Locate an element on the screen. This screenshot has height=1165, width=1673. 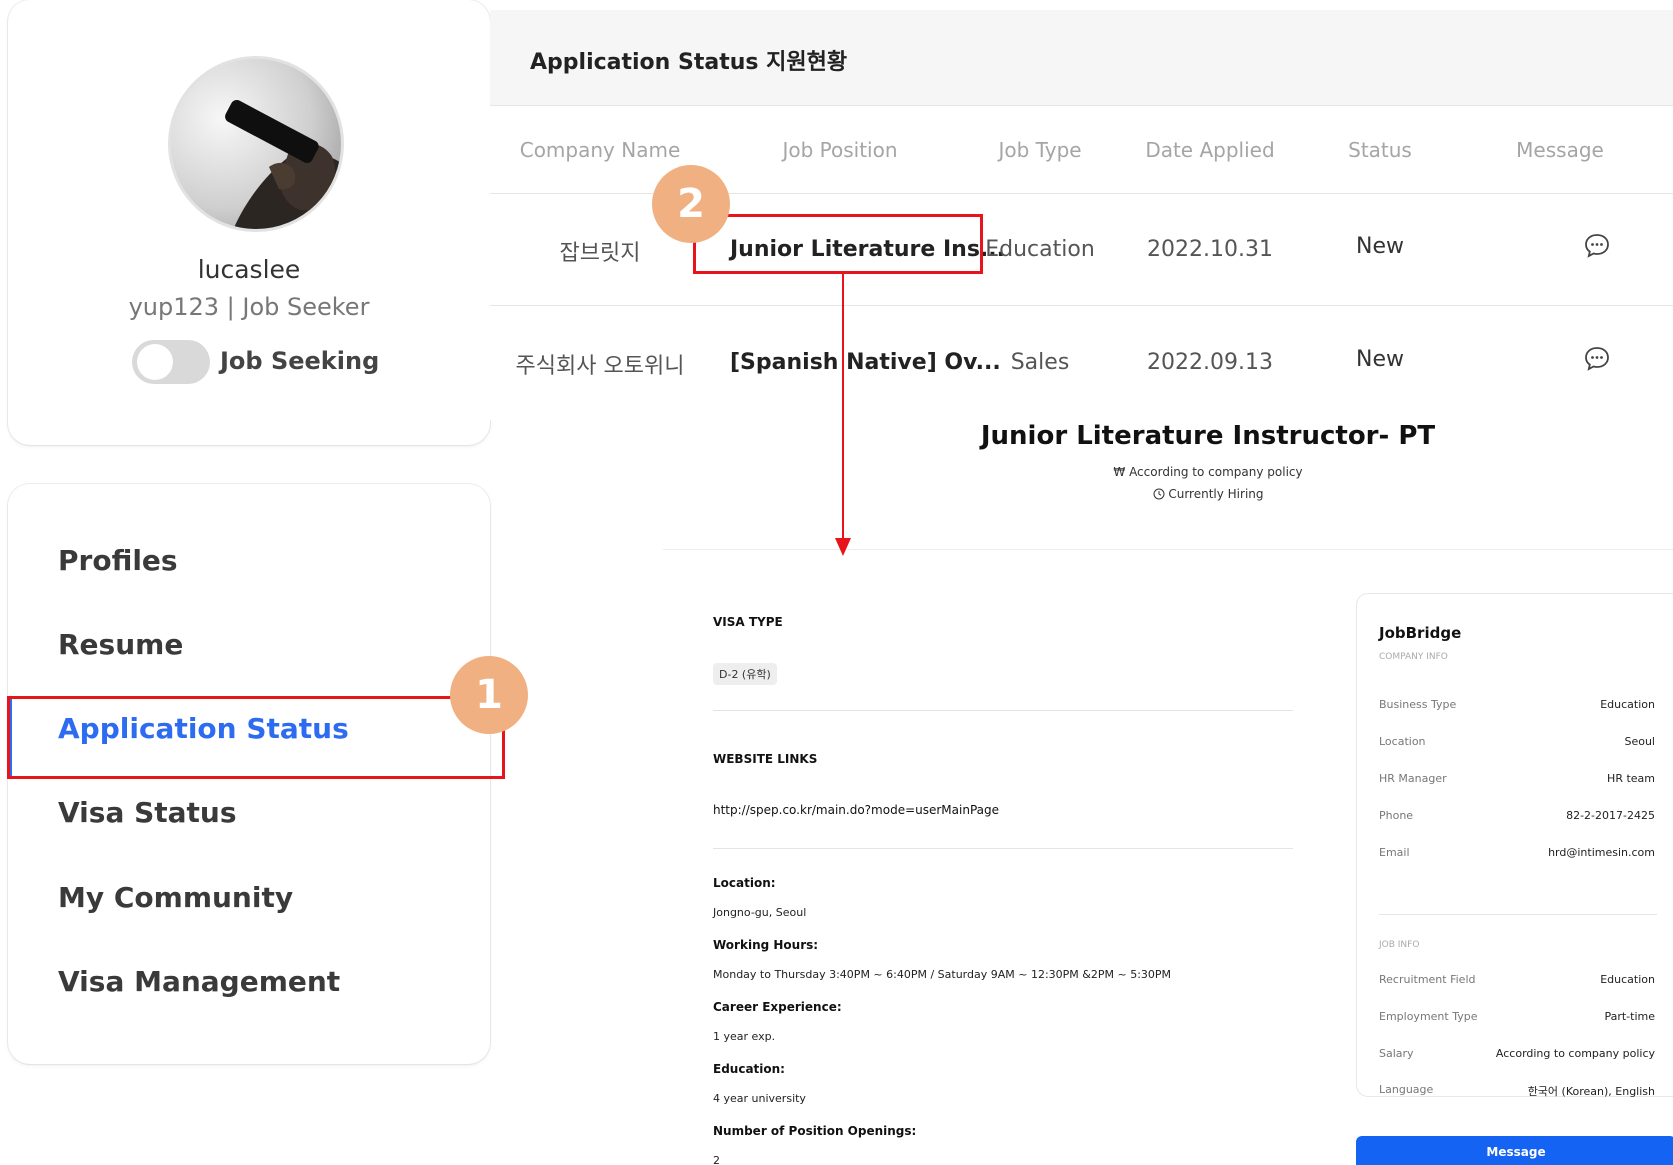
step-badge-1: 1 is located at coordinates (489, 695).